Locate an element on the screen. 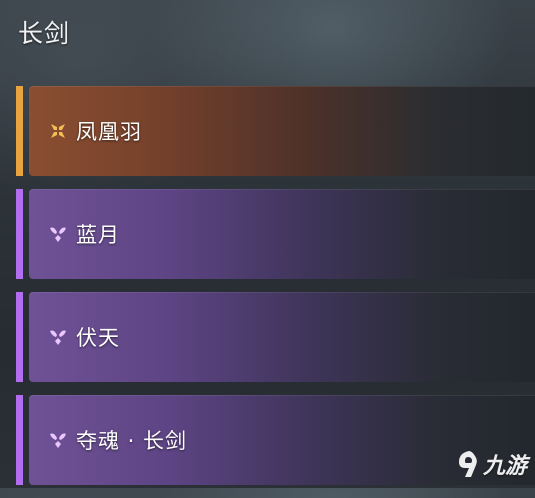 The image size is (535, 498). nine-game-logo-icon is located at coordinates (467, 464).